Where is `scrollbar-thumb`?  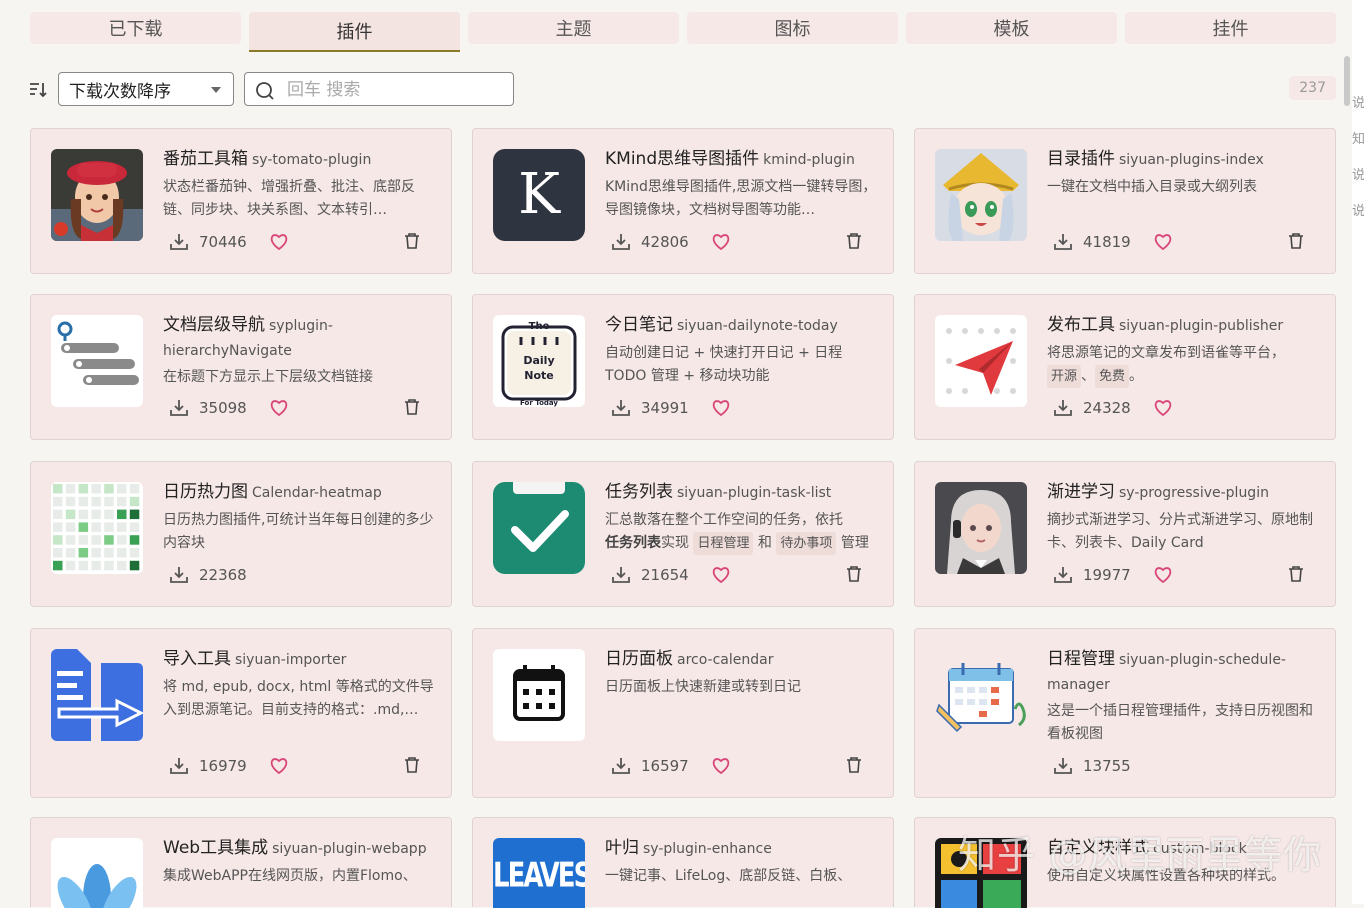
scrollbar-thumb is located at coordinates (1347, 81).